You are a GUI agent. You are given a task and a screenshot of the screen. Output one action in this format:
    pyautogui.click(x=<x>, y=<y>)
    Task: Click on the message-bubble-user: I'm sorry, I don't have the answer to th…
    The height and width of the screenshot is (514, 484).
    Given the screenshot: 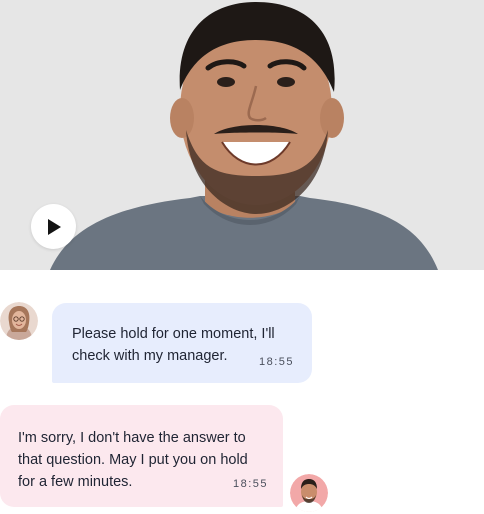 What is the action you would take?
    pyautogui.click(x=141, y=456)
    